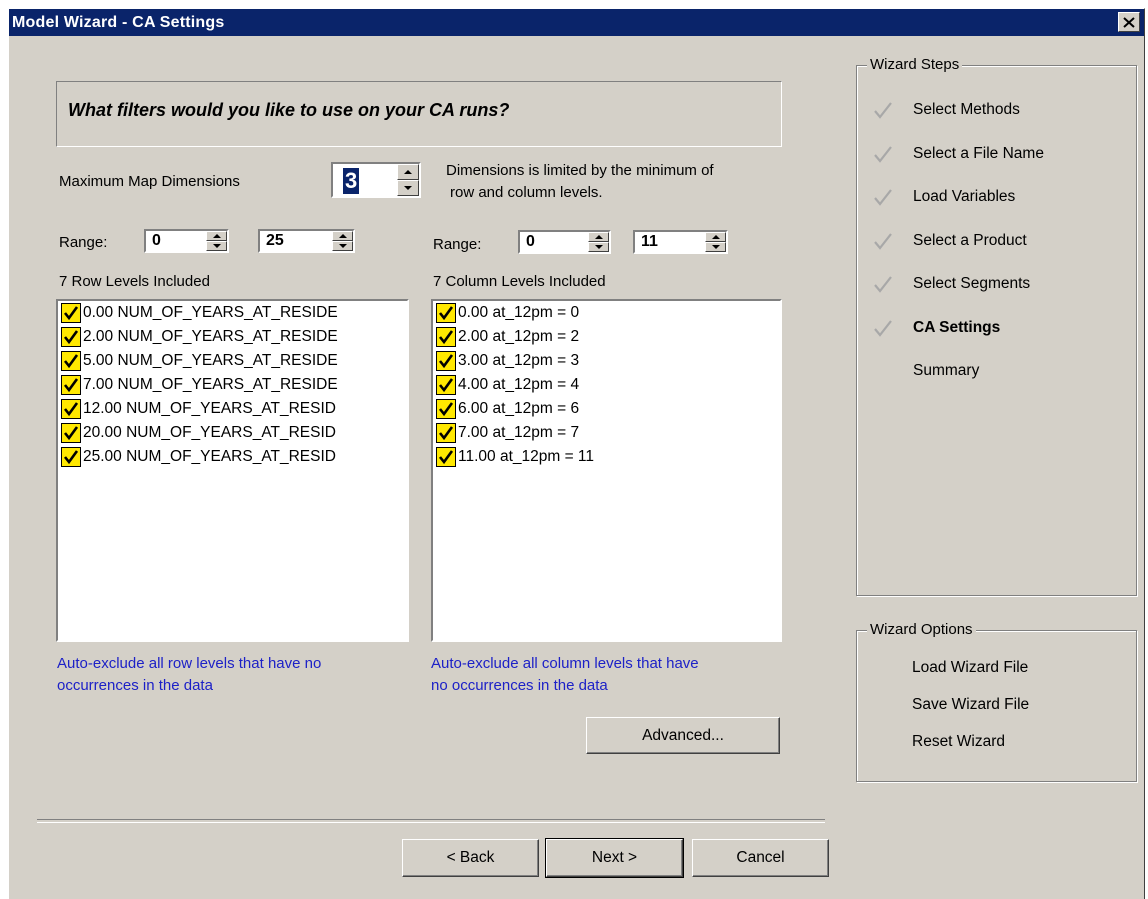 The image size is (1148, 899). What do you see at coordinates (457, 244) in the screenshot?
I see `column-range-label: Range:` at bounding box center [457, 244].